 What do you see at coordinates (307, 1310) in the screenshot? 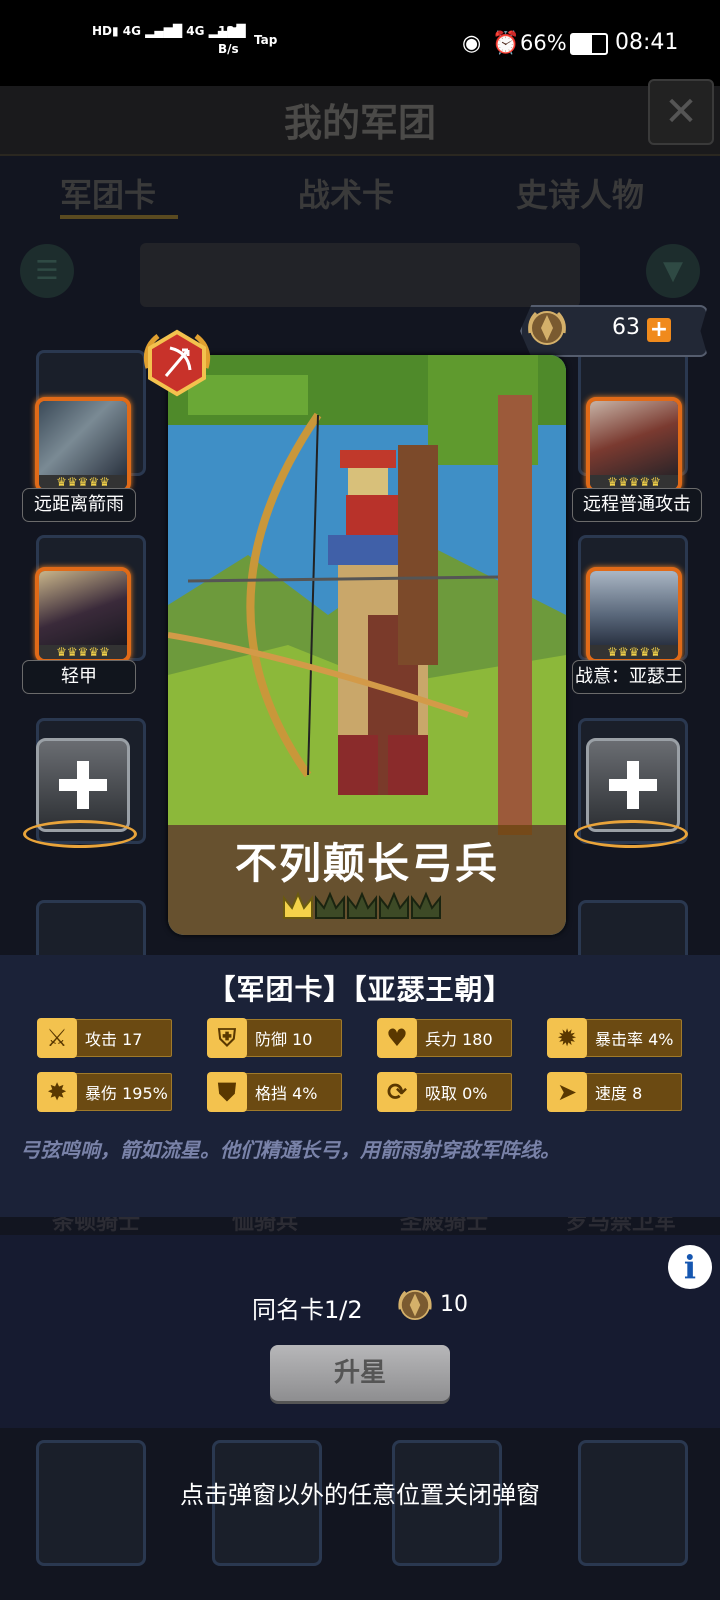
I see `duplicate-card-count: 同名卡1/2` at bounding box center [307, 1310].